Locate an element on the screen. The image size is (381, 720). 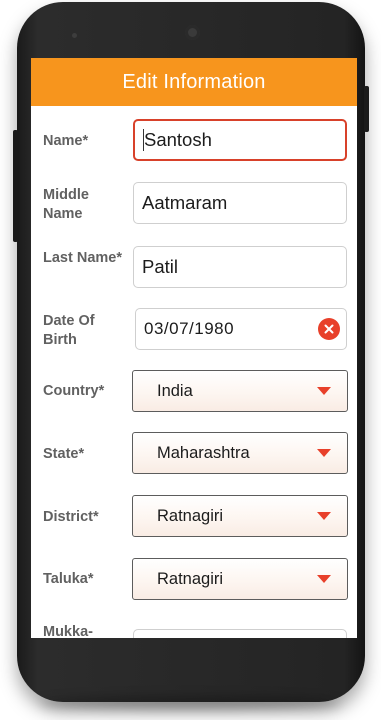
dob-value: 03/07/1980 is located at coordinates (189, 328).